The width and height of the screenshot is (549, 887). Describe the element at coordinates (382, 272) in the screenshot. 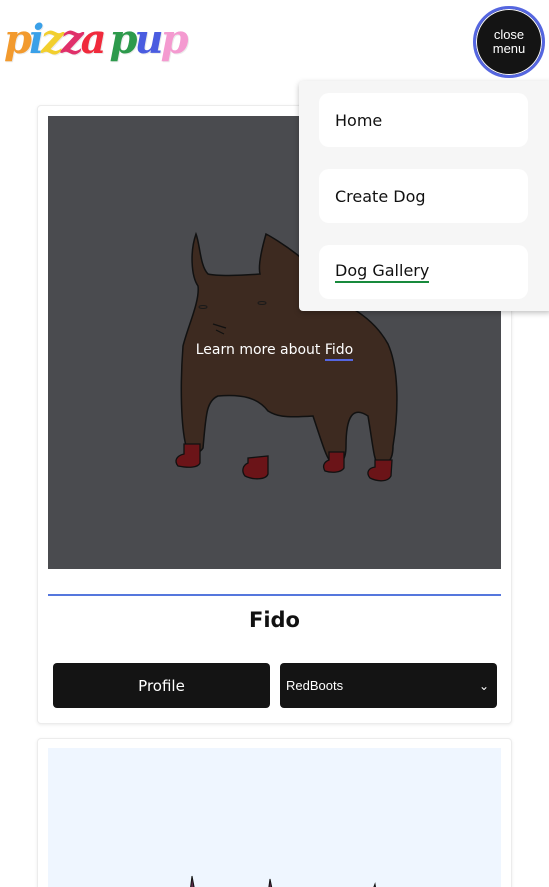

I see `menu-item-label: Dog Gallery` at that location.